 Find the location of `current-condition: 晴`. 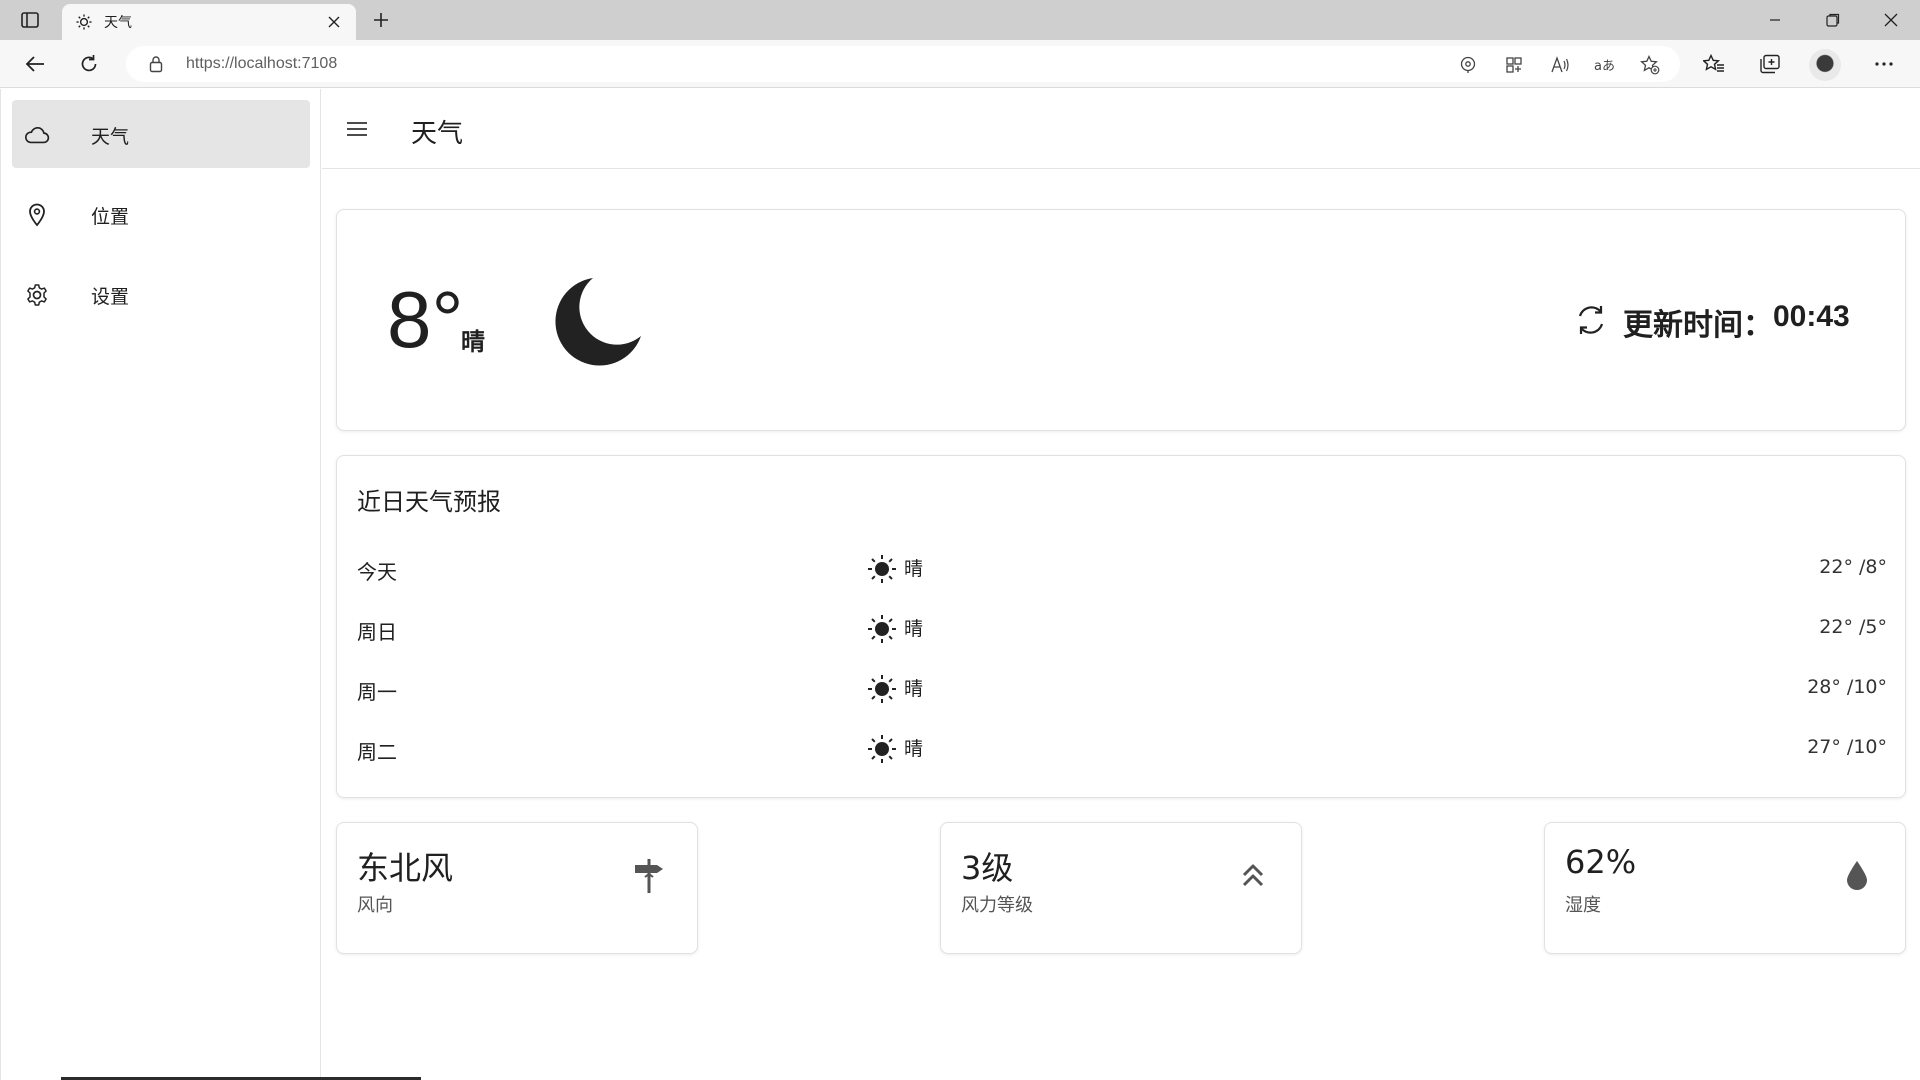

current-condition: 晴 is located at coordinates (473, 342).